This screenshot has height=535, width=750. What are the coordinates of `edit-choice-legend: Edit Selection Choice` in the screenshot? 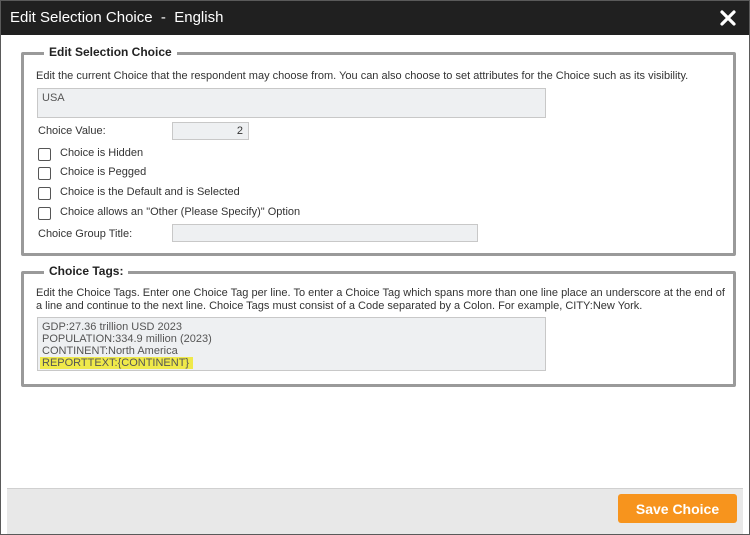 It's located at (110, 52).